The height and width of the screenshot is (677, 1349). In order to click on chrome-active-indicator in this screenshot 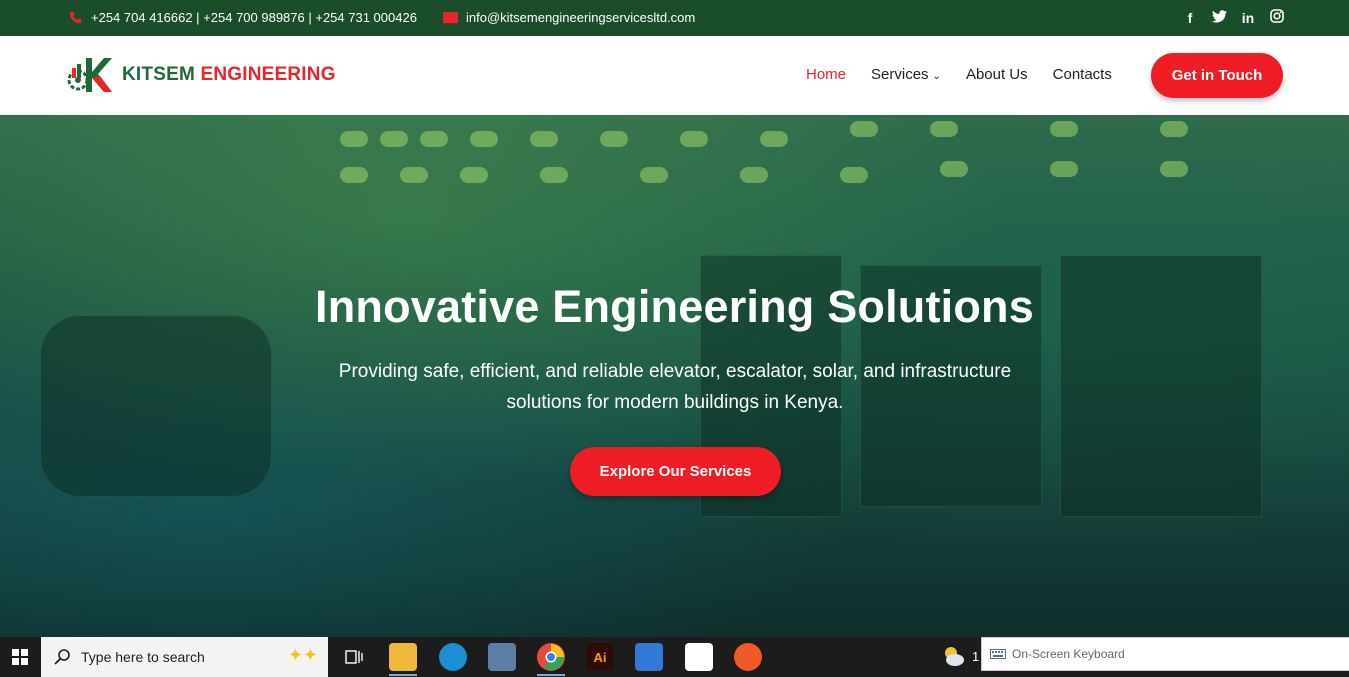, I will do `click(551, 675)`.